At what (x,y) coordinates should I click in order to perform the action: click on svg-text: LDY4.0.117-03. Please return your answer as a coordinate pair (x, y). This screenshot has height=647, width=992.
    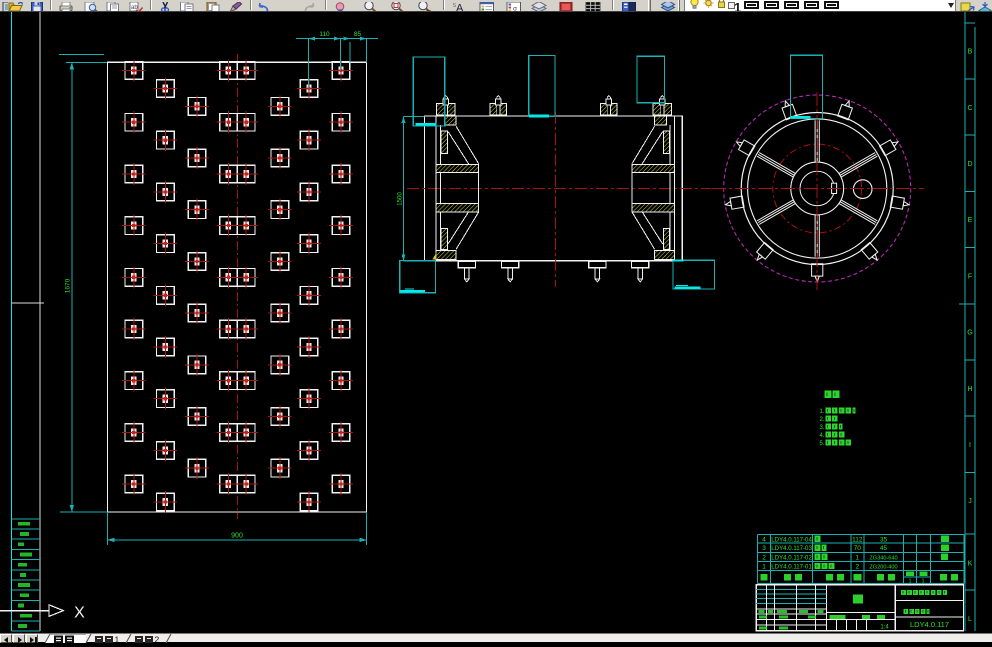
    Looking at the image, I should click on (791, 548).